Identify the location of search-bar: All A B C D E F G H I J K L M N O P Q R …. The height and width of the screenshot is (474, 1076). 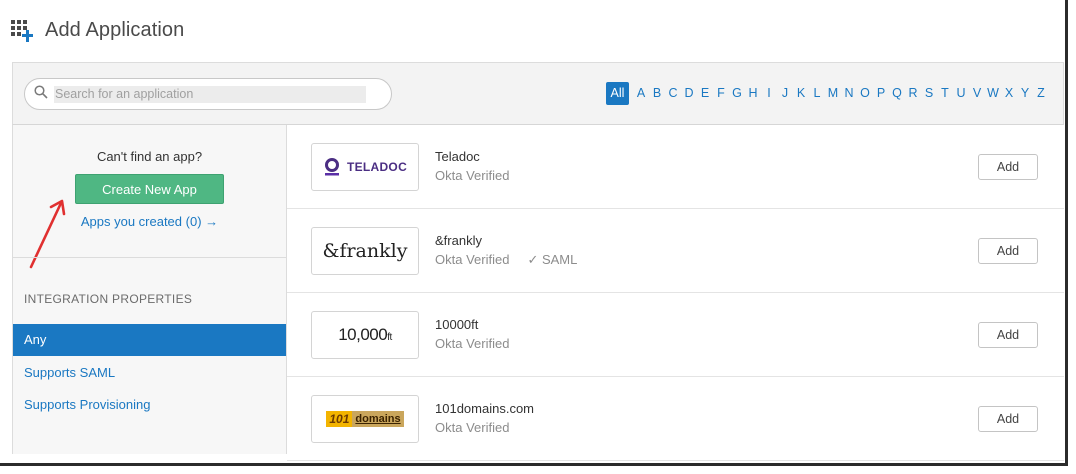
(538, 93).